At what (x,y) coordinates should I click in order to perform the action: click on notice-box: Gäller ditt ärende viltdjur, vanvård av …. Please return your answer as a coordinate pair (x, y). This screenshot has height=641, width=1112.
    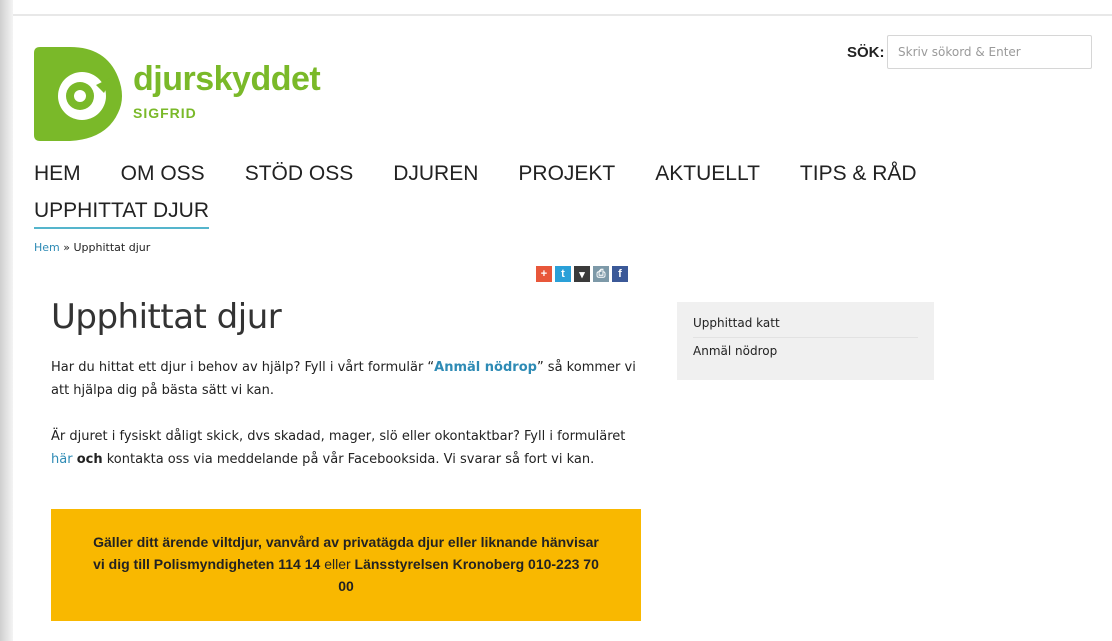
    Looking at the image, I should click on (346, 565).